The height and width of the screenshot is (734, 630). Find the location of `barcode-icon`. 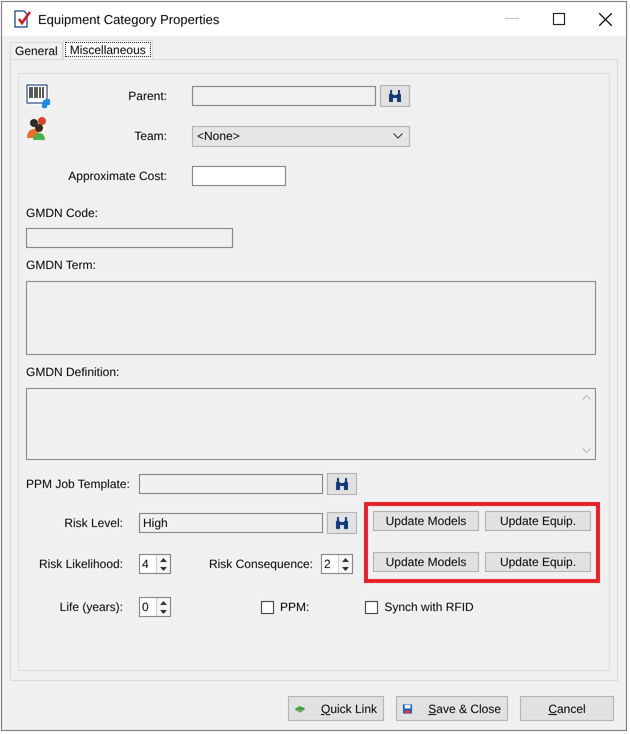

barcode-icon is located at coordinates (38, 96).